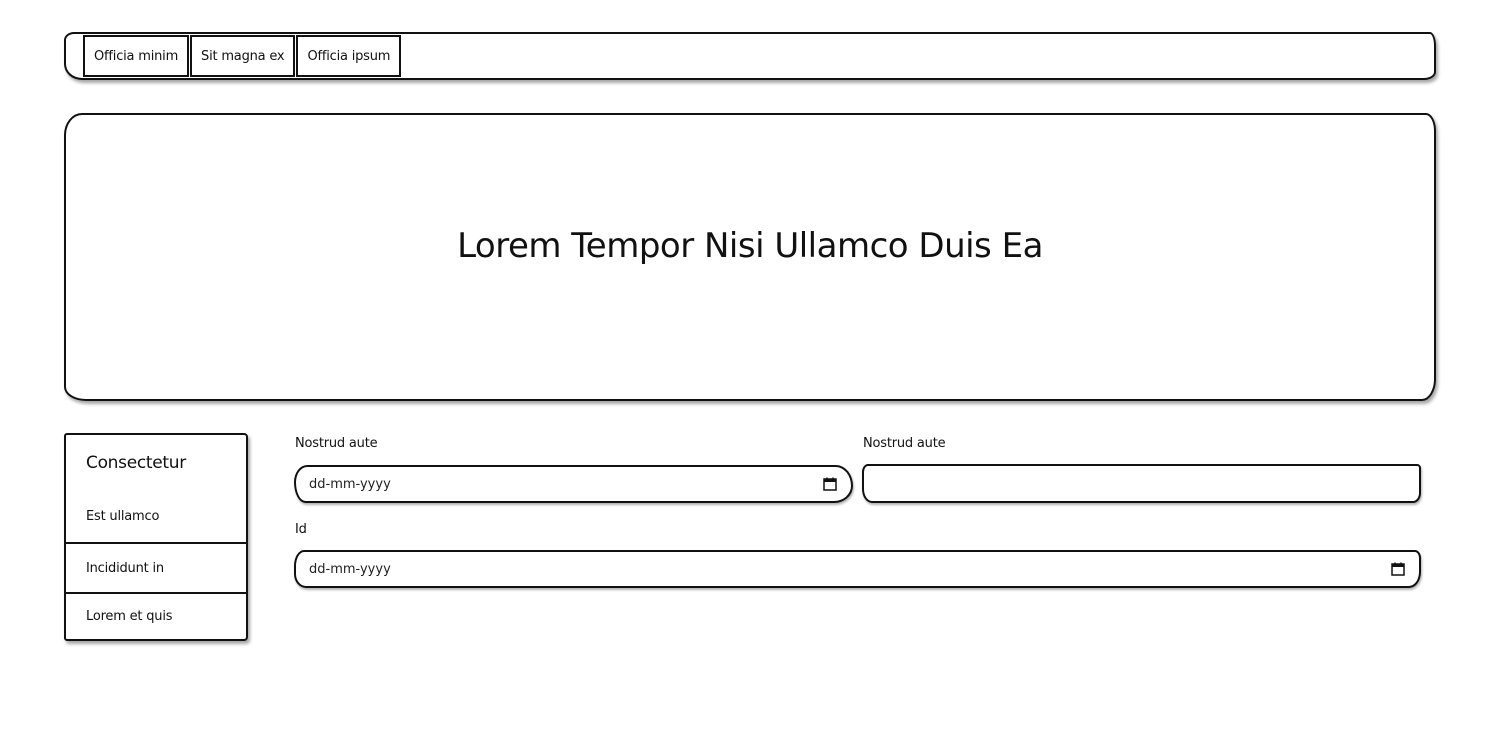  Describe the element at coordinates (904, 443) in the screenshot. I see `text-field-2-label: Nostrud aute` at that location.